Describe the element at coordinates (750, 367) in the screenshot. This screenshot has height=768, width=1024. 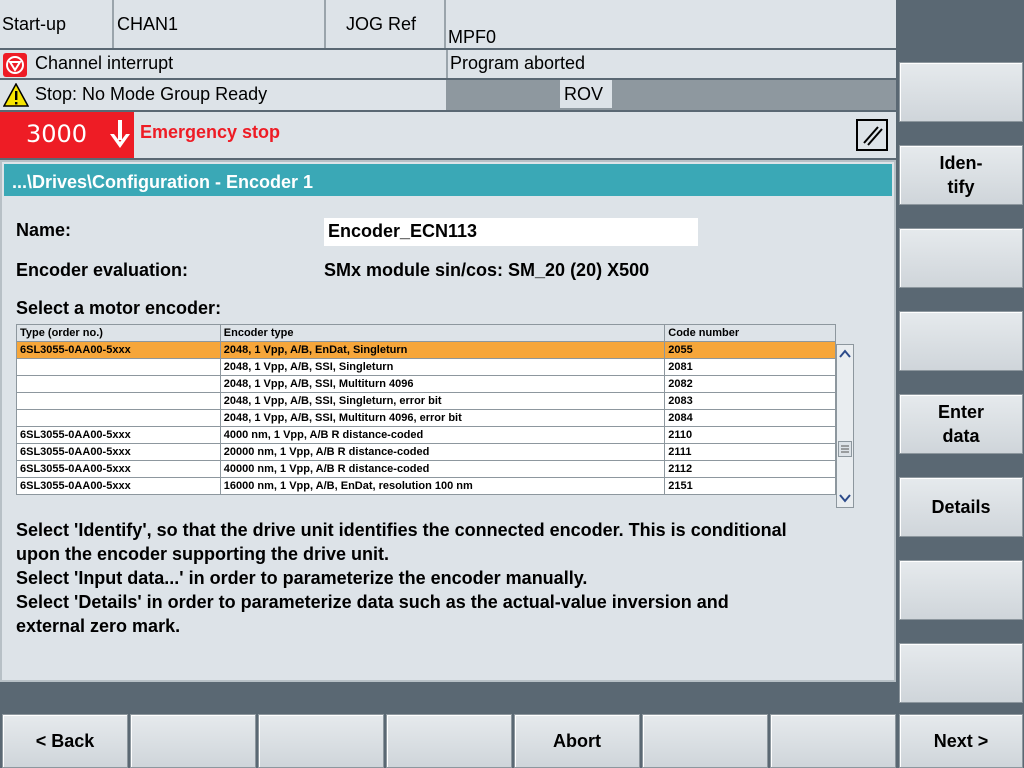
I see `table-cell: 2081` at that location.